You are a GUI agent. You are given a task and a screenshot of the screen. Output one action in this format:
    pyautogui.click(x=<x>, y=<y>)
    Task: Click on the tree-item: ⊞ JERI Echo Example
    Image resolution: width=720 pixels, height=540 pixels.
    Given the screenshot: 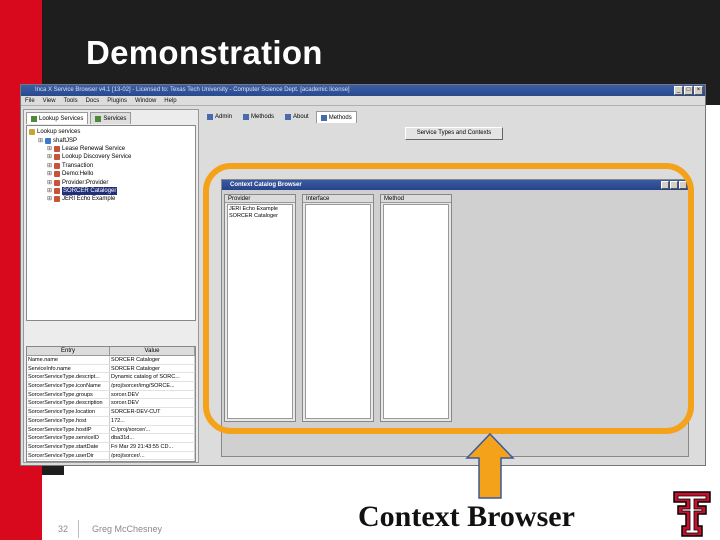 What is the action you would take?
    pyautogui.click(x=111, y=199)
    